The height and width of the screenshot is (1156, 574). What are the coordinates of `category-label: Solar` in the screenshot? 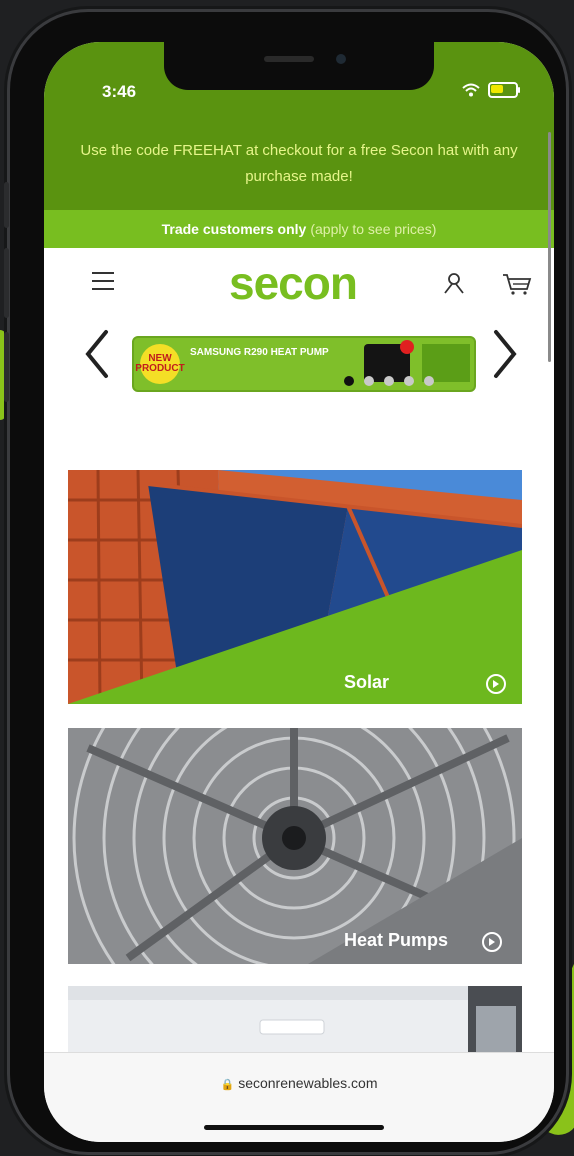 It's located at (367, 682).